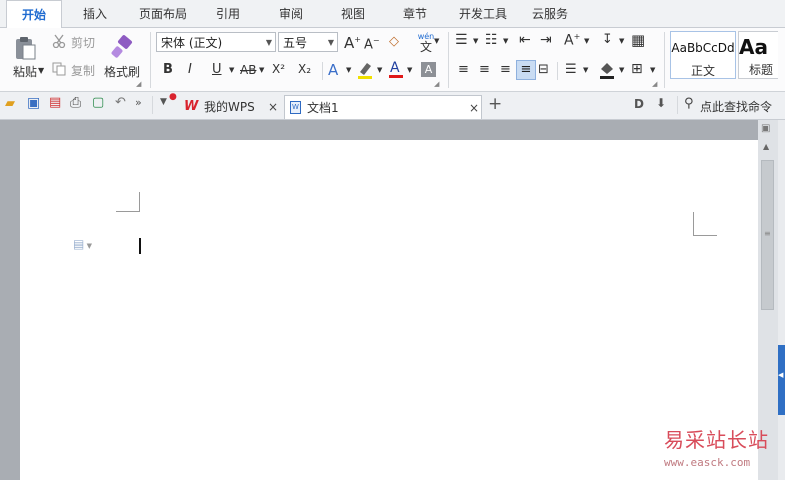 Image resolution: width=785 pixels, height=480 pixels. Describe the element at coordinates (248, 70) in the screenshot. I see `strikethrough-button: AB` at that location.